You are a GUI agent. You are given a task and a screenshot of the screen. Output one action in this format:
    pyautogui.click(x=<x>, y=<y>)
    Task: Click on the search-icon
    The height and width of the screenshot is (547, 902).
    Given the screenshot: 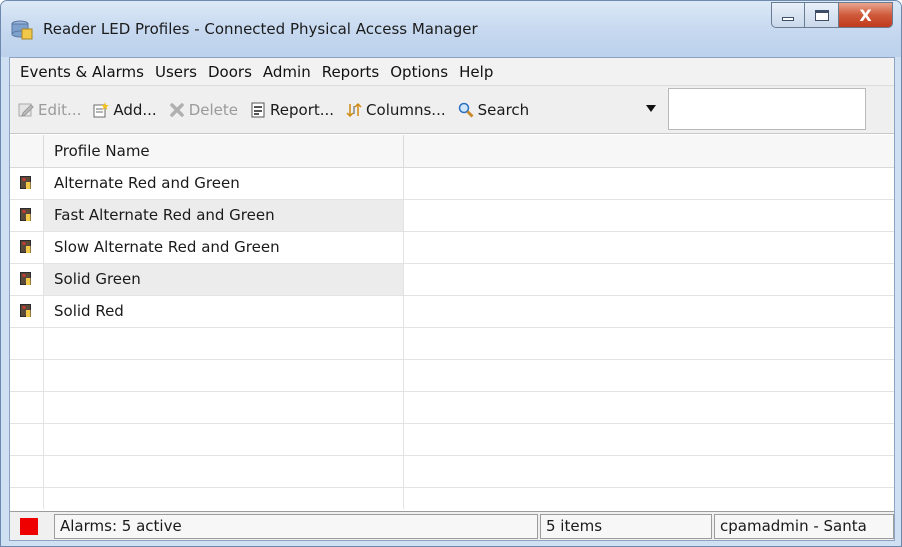 What is the action you would take?
    pyautogui.click(x=466, y=110)
    